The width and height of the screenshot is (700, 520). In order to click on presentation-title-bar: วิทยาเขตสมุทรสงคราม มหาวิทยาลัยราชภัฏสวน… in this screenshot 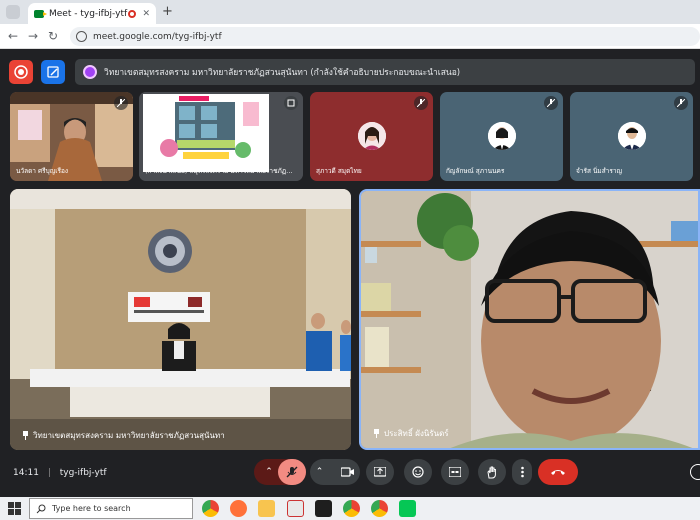, I will do `click(385, 72)`.